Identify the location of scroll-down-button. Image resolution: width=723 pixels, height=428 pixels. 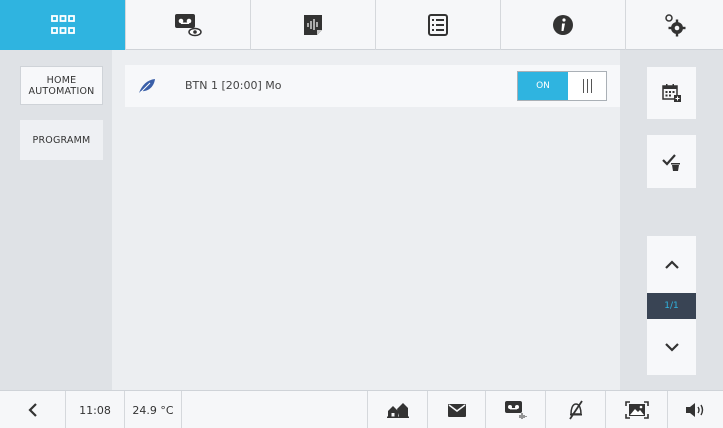
(671, 347).